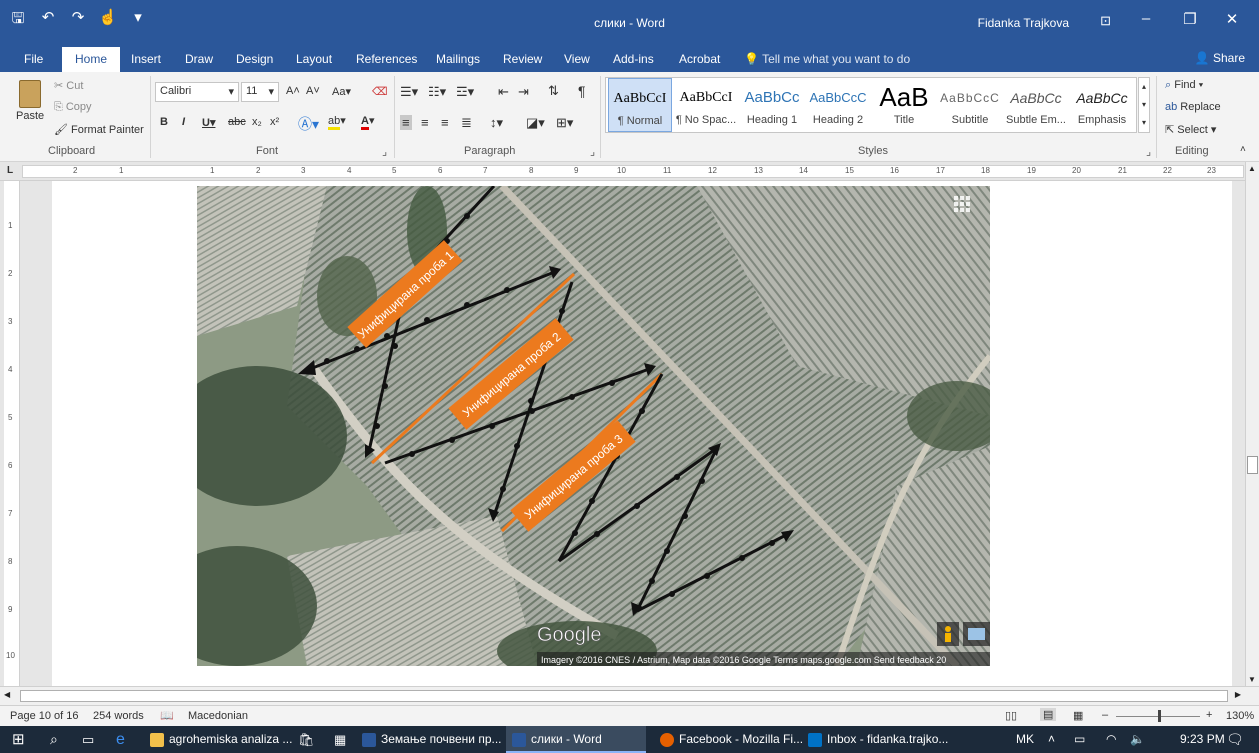  I want to click on grow-font-icon: A˄, so click(293, 91).